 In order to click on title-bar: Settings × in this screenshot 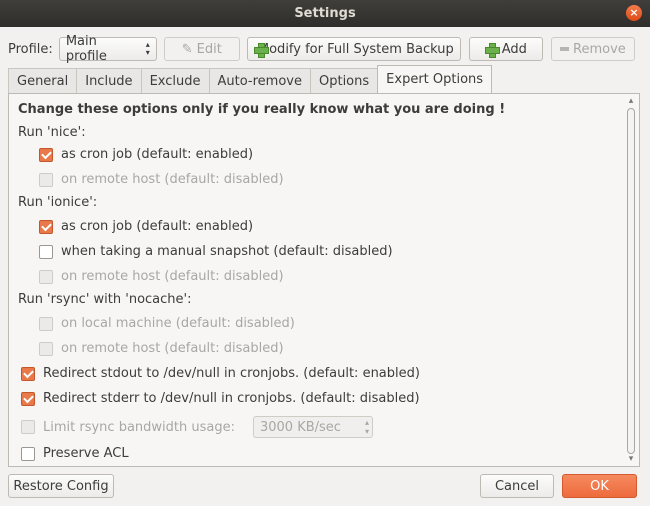, I will do `click(325, 13)`.